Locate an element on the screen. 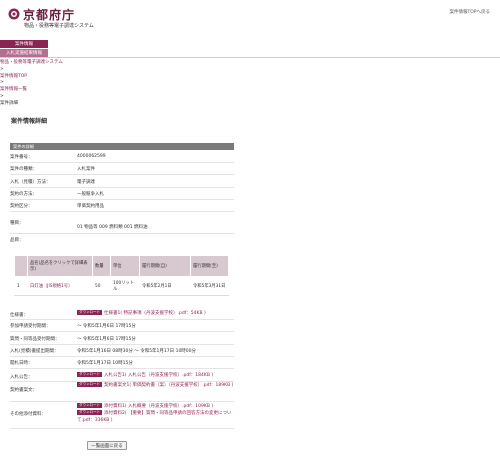  product-name-link: 白灯油（JIS規格1号） is located at coordinates (51, 286).